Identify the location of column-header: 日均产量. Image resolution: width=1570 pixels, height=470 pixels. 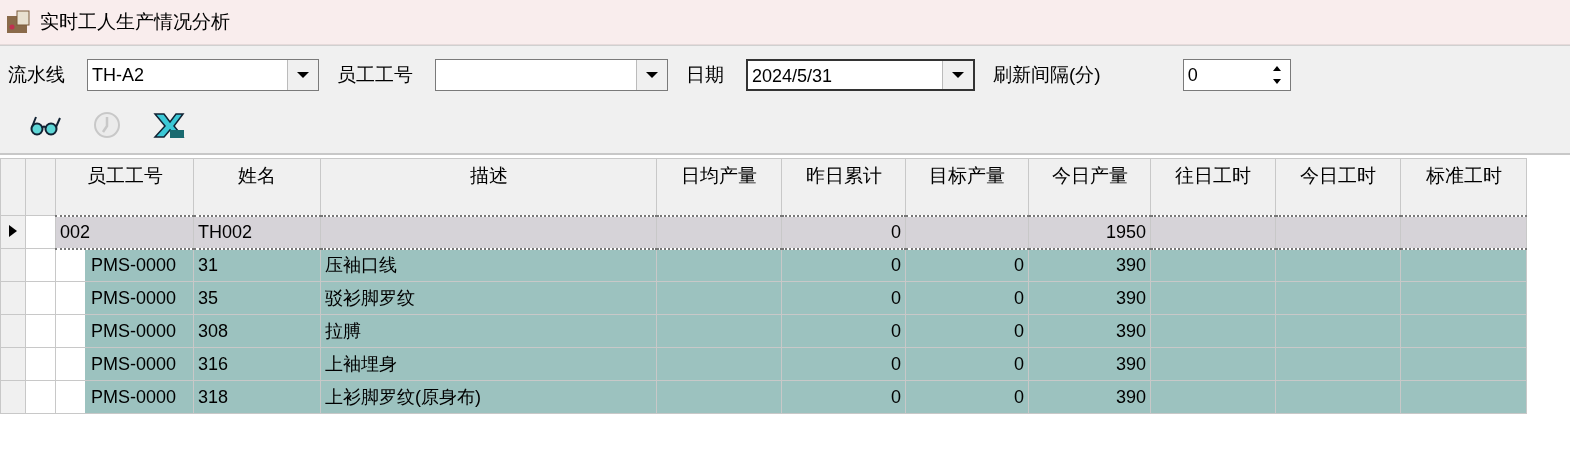
(719, 187).